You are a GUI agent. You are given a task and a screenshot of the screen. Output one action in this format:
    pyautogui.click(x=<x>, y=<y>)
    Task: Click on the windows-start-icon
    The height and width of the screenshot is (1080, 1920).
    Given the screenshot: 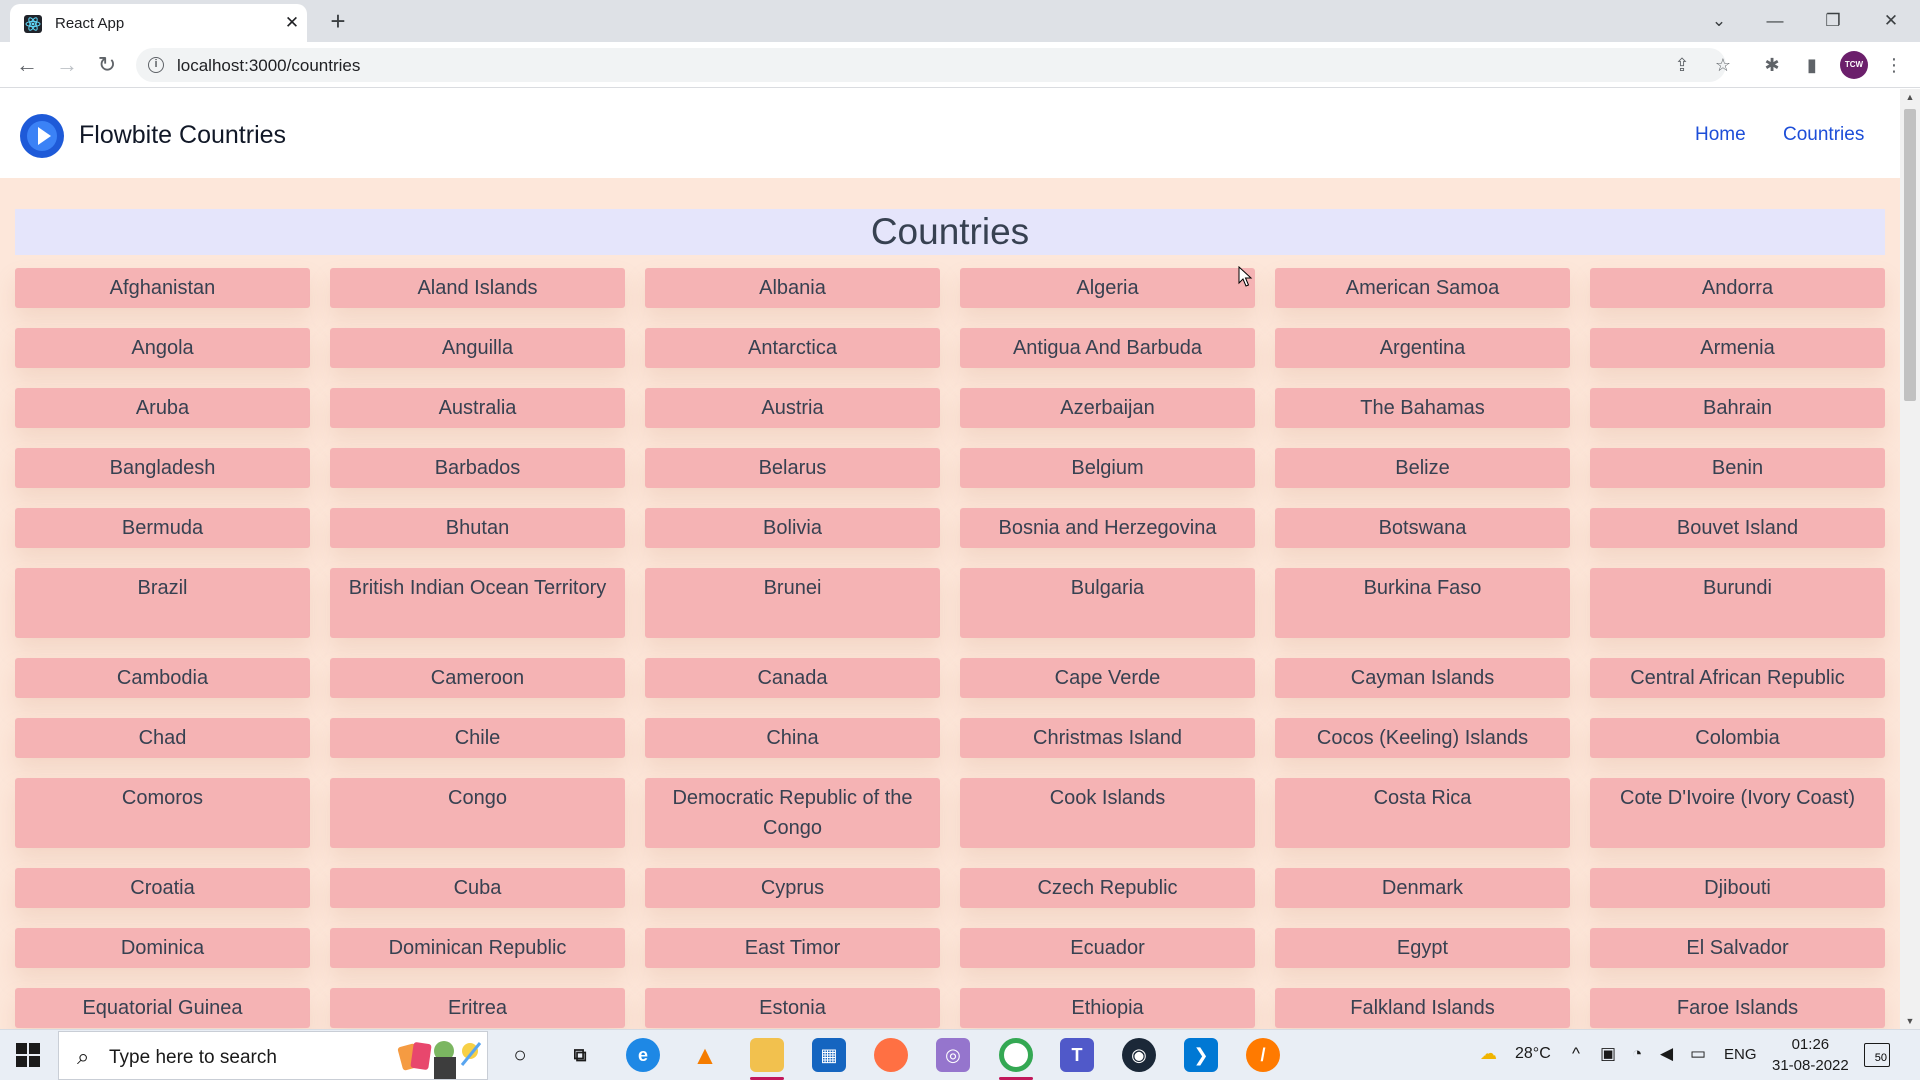 What is the action you would take?
    pyautogui.click(x=28, y=1055)
    